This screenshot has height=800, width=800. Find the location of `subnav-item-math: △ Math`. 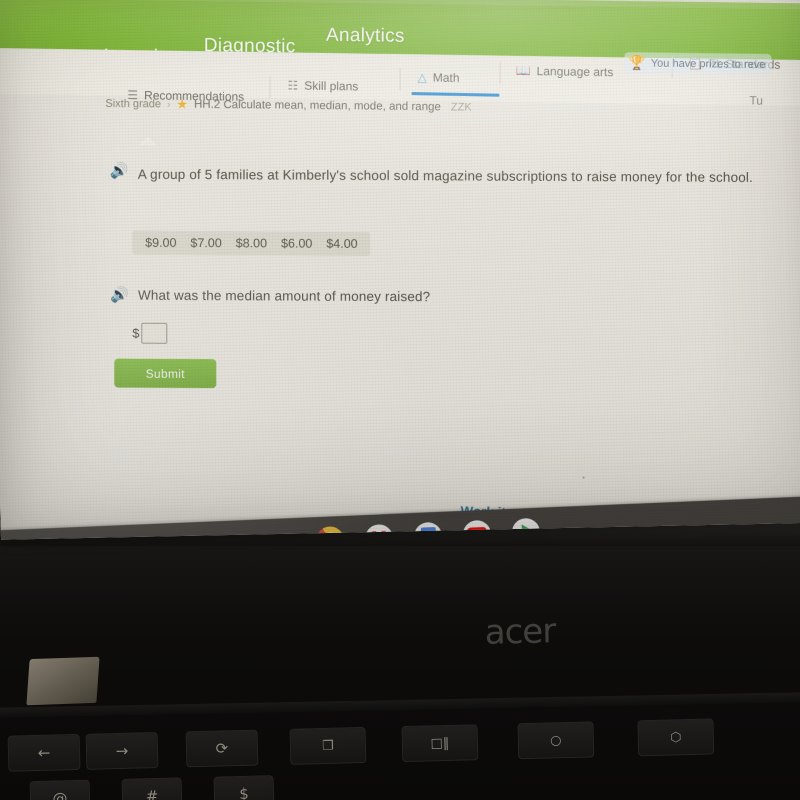

subnav-item-math: △ Math is located at coordinates (439, 77).